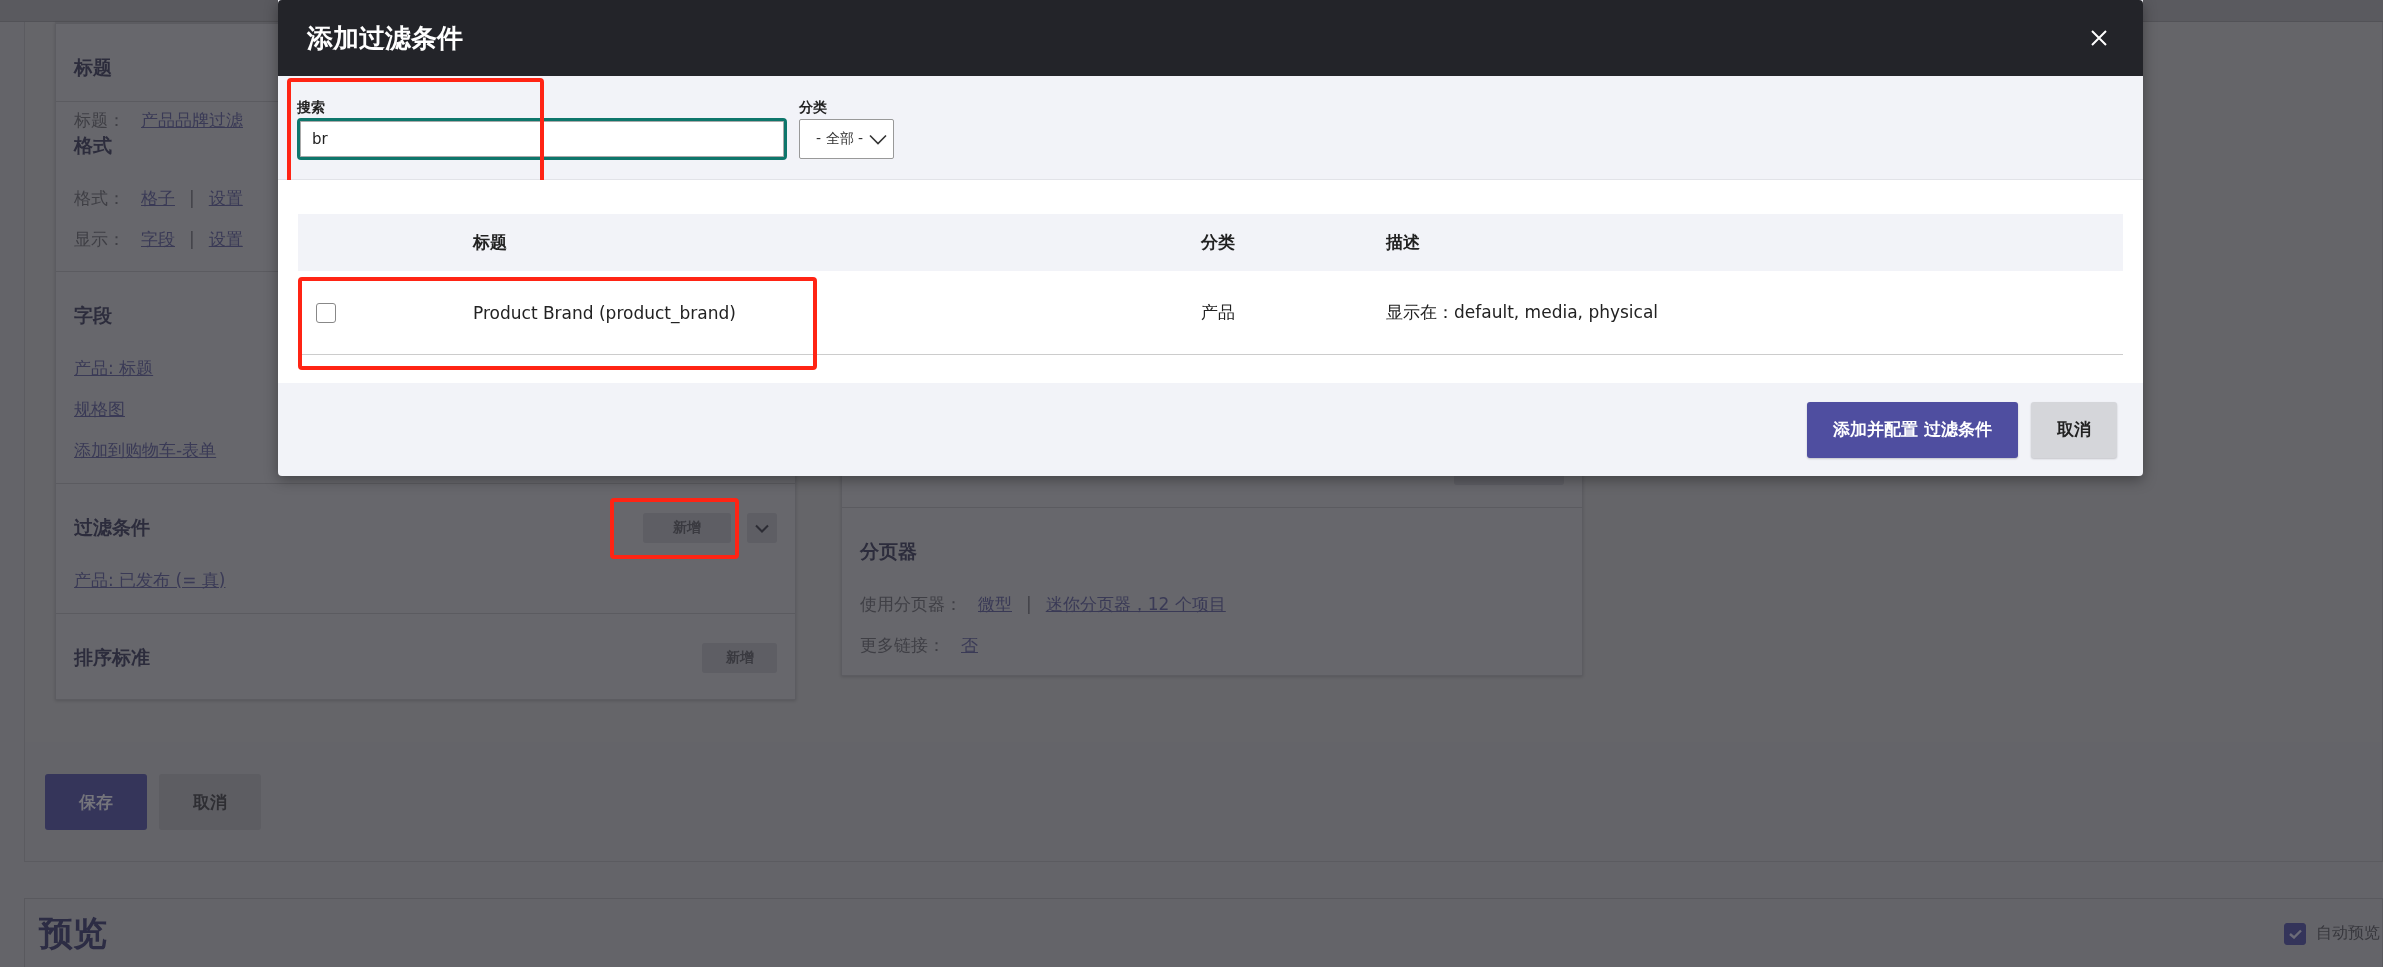 This screenshot has height=967, width=2383. Describe the element at coordinates (542, 139) in the screenshot. I see `search-field: br` at that location.